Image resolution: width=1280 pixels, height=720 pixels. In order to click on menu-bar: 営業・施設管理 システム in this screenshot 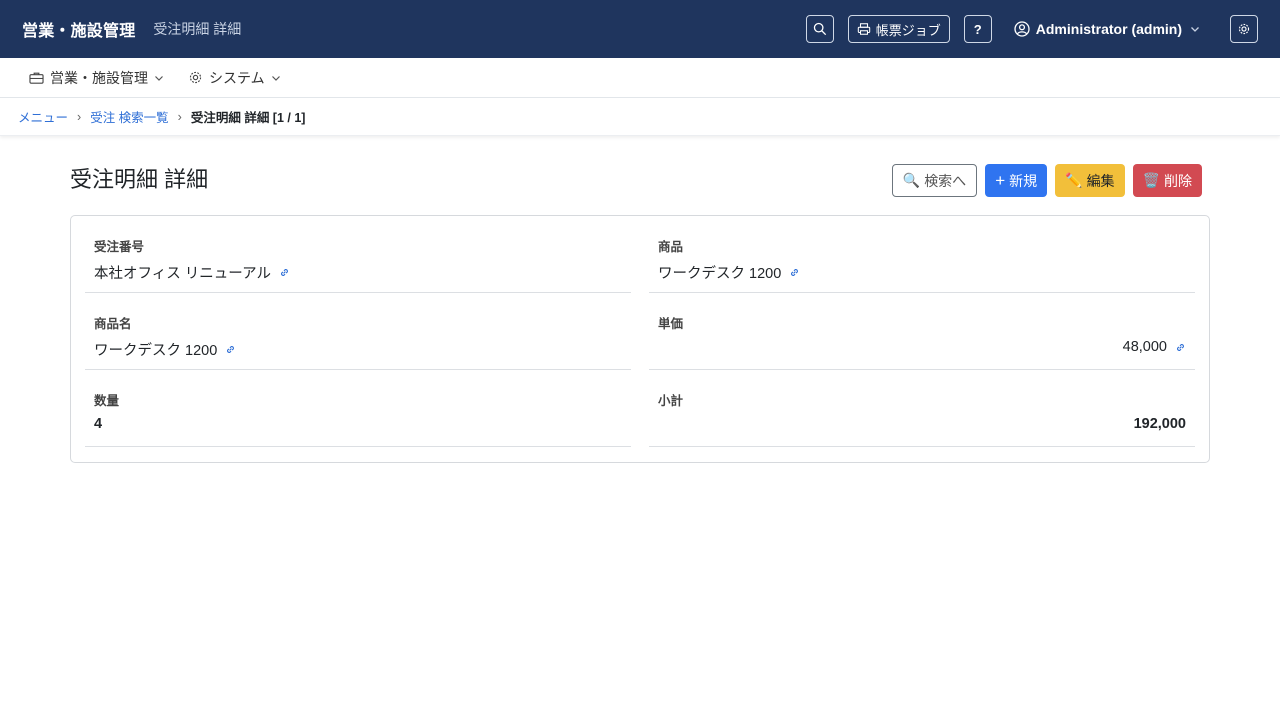, I will do `click(640, 78)`.